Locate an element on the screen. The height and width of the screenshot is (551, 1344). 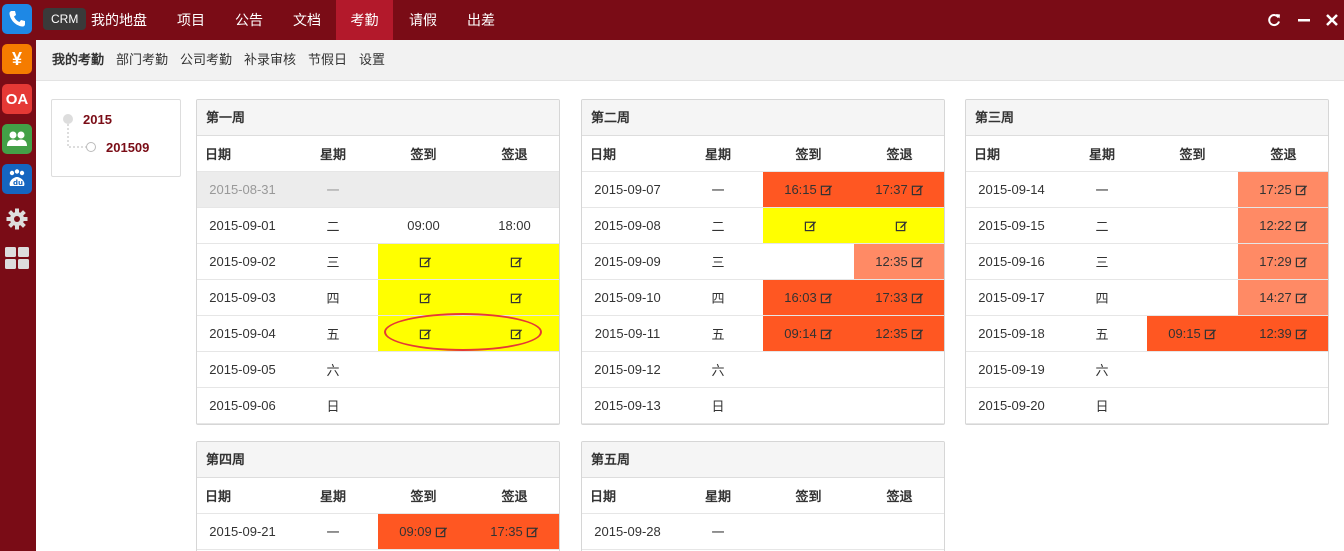
phone-icon is located at coordinates (17, 19).